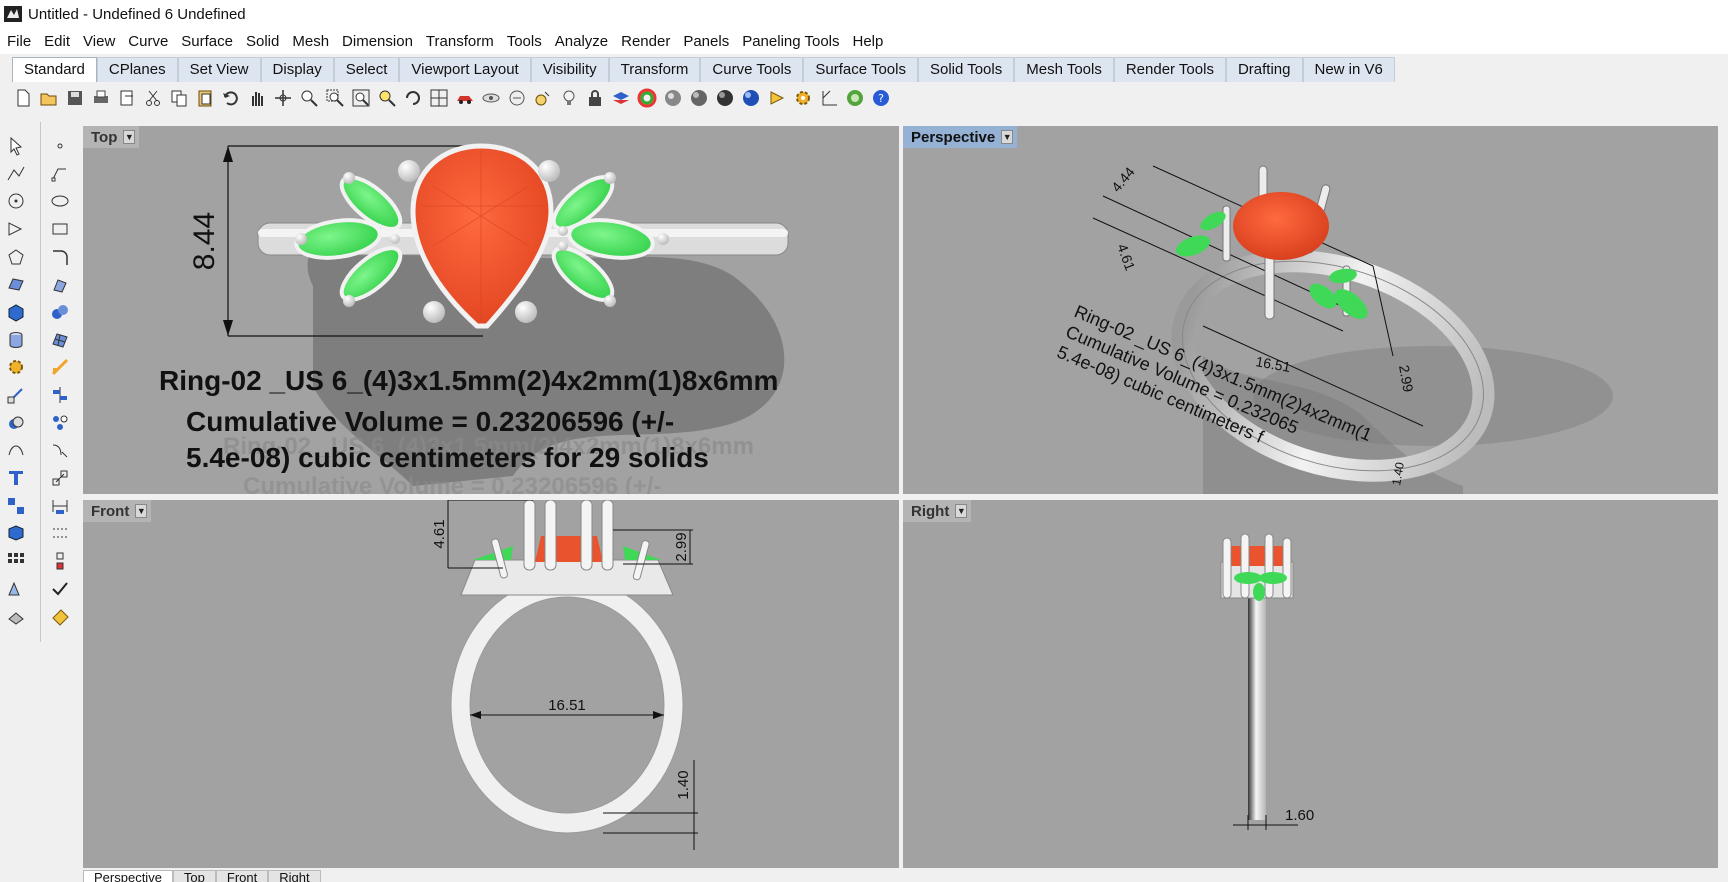 The height and width of the screenshot is (882, 1728). What do you see at coordinates (18, 41) in the screenshot?
I see `menu-file: File` at bounding box center [18, 41].